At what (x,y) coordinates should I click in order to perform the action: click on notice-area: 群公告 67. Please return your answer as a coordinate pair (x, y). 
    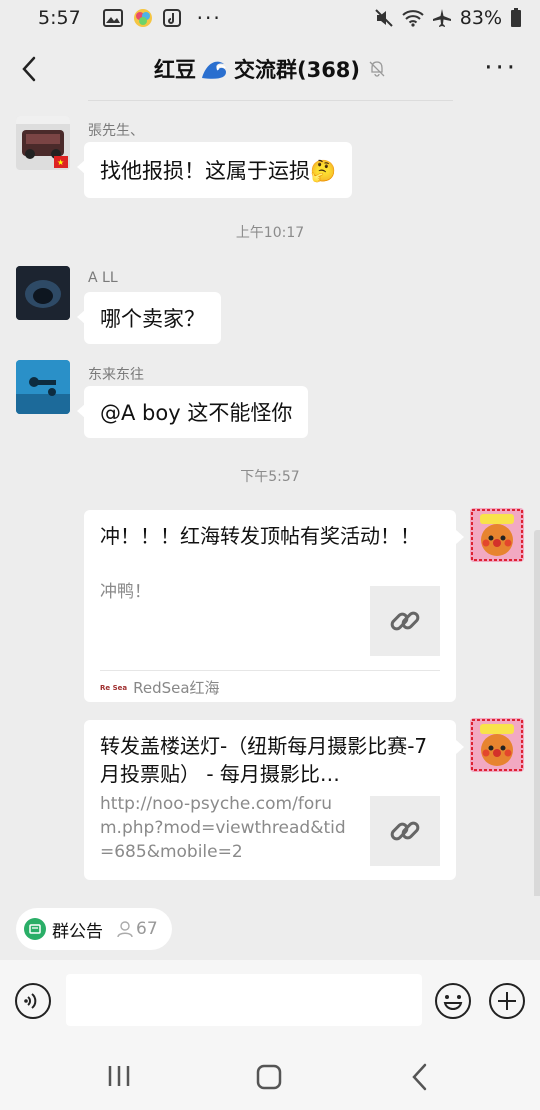
    Looking at the image, I should click on (270, 928).